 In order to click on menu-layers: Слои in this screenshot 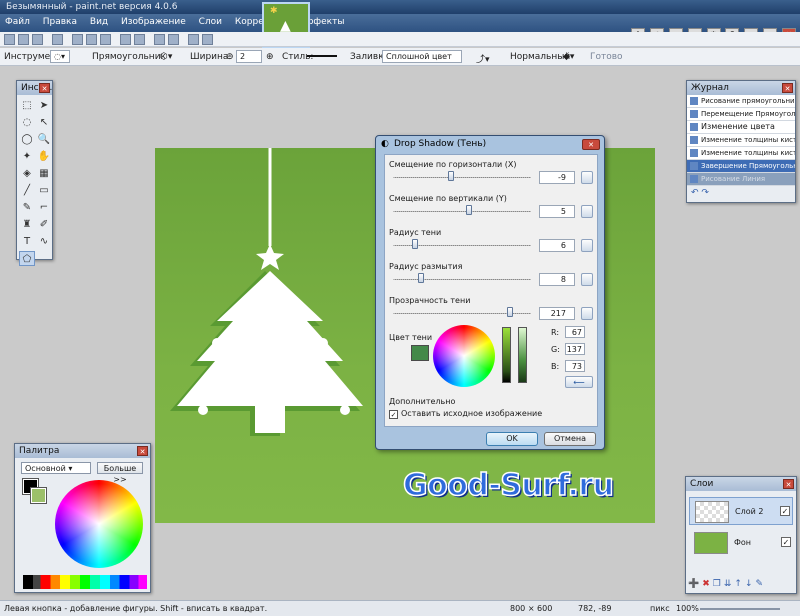, I will do `click(210, 22)`.